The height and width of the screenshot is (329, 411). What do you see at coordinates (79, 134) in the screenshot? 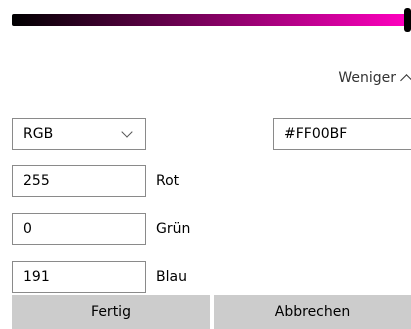
I see `color-mode-select: RGB` at bounding box center [79, 134].